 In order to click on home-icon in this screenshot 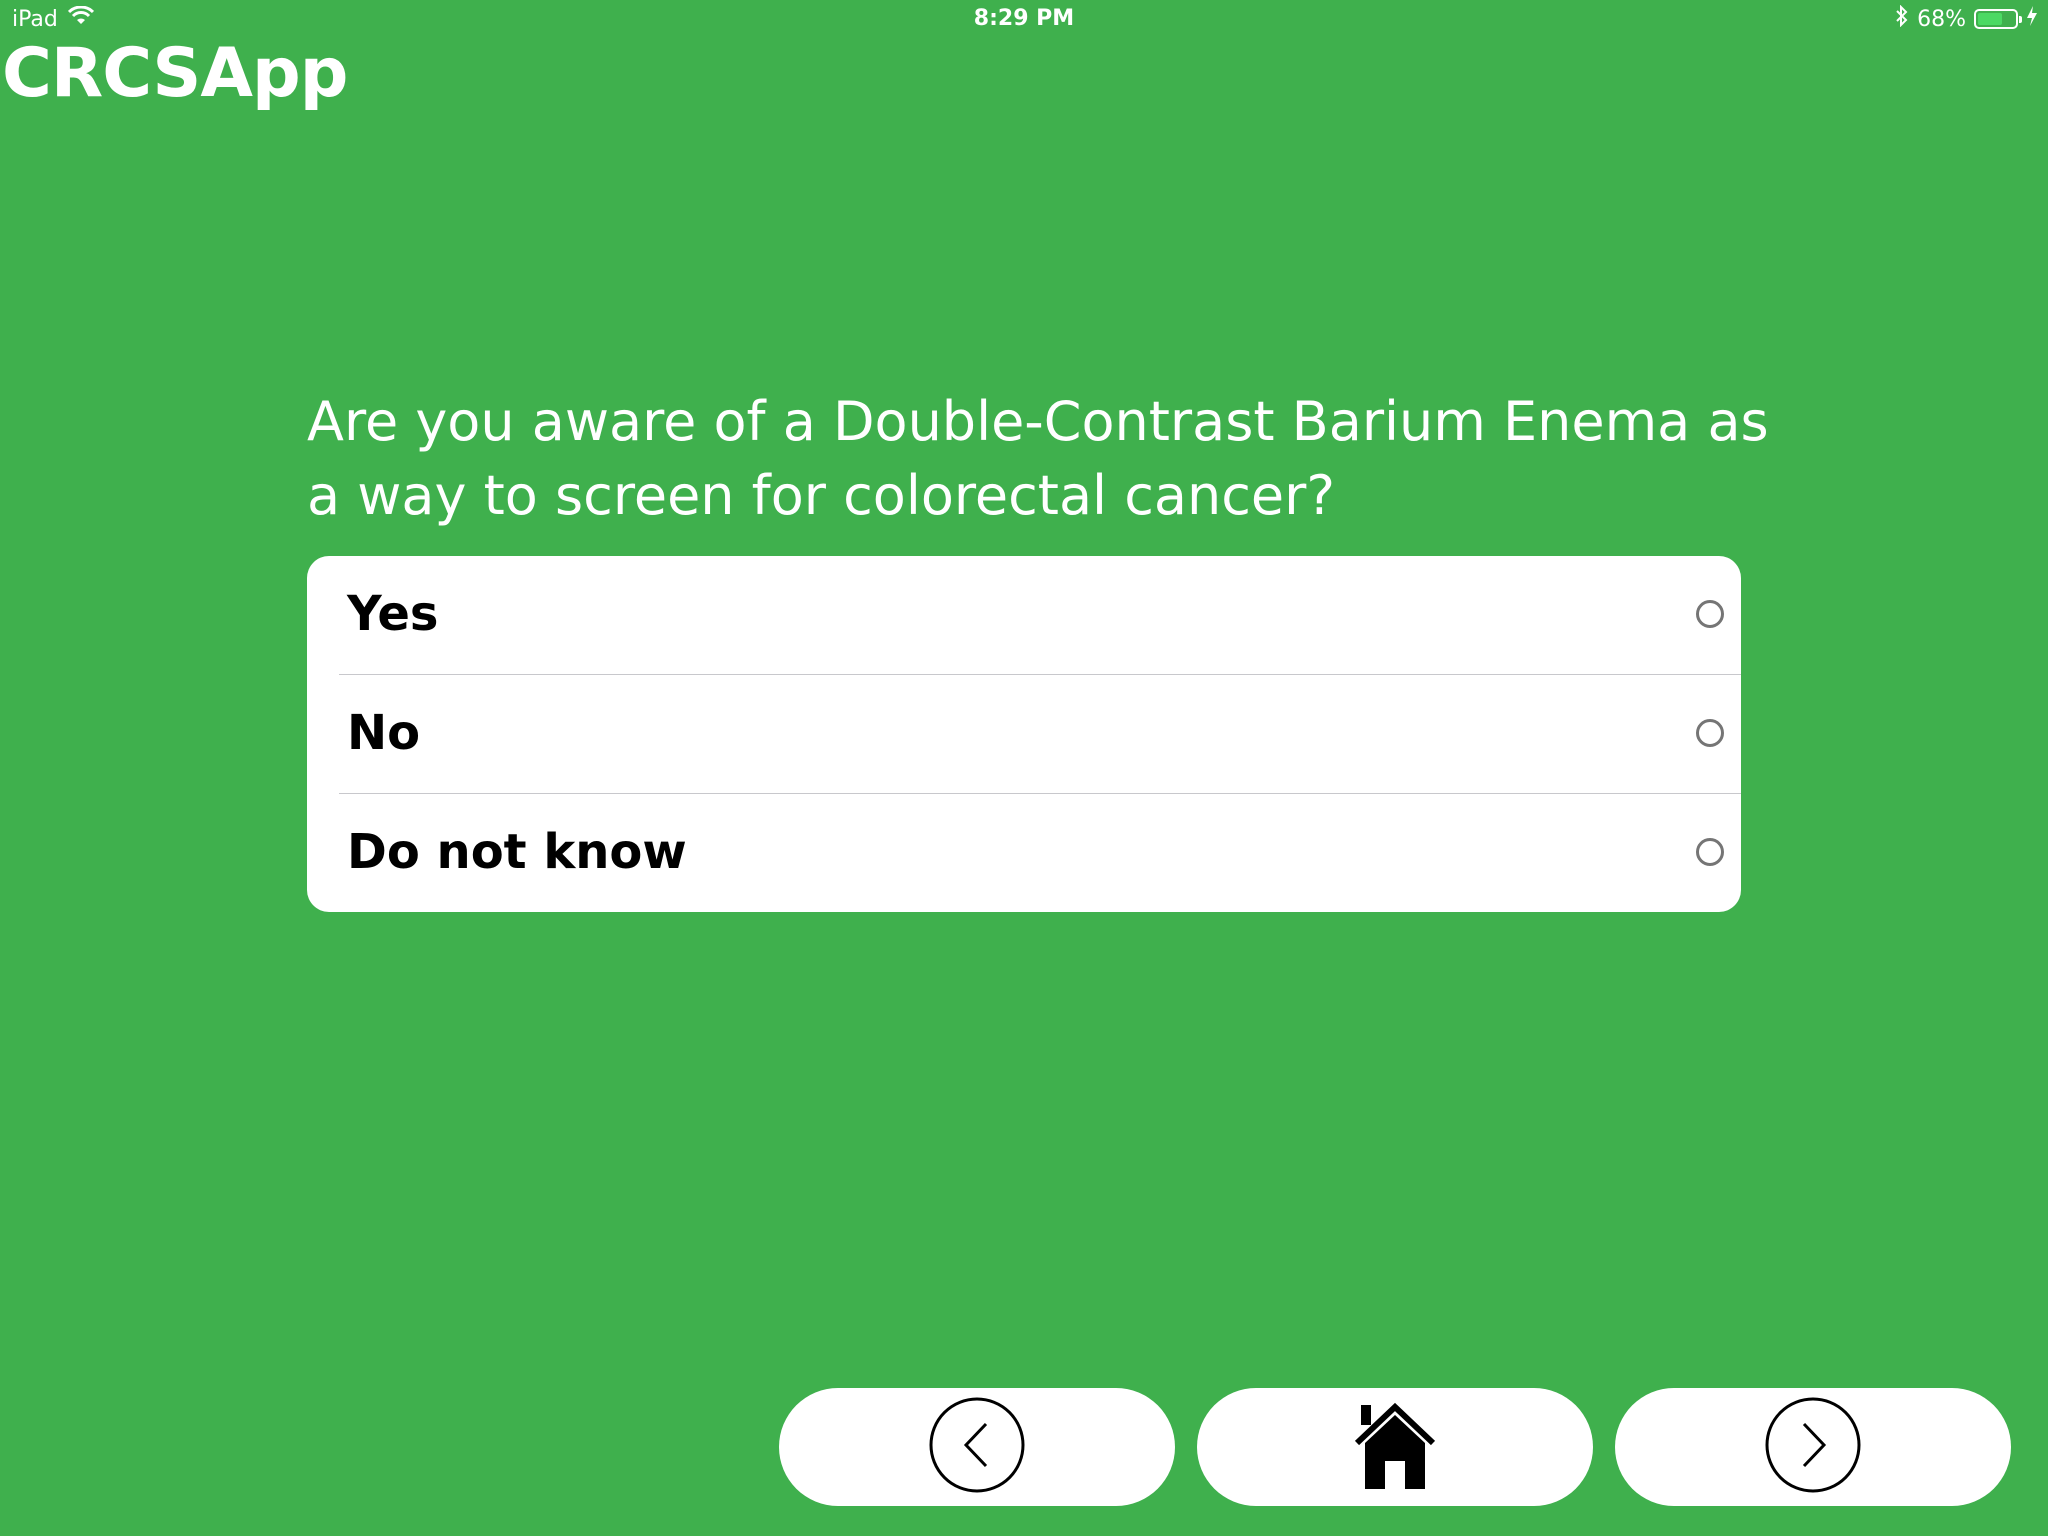, I will do `click(1395, 1447)`.